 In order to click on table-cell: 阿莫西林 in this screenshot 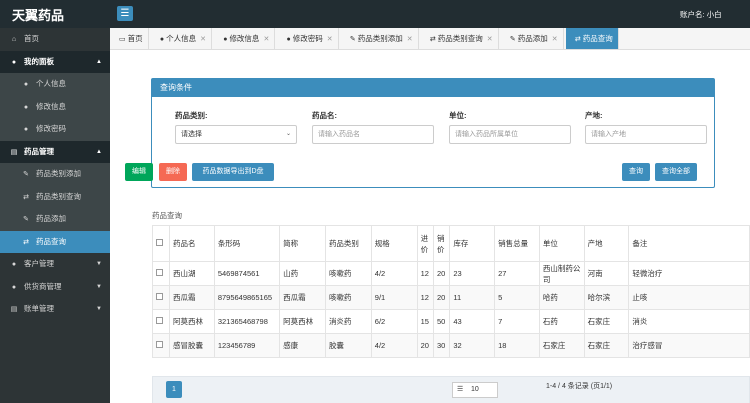, I will do `click(302, 321)`.